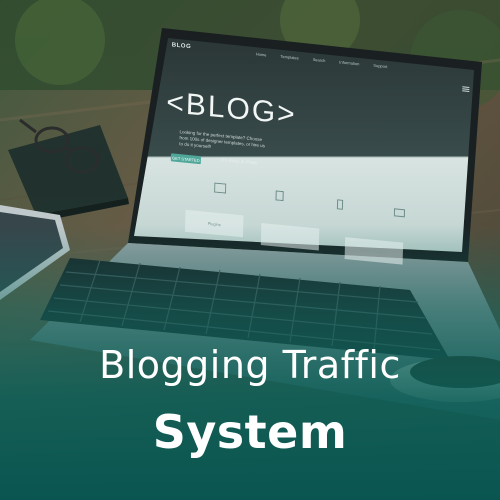 The height and width of the screenshot is (500, 500). I want to click on nav-link: Information, so click(349, 63).